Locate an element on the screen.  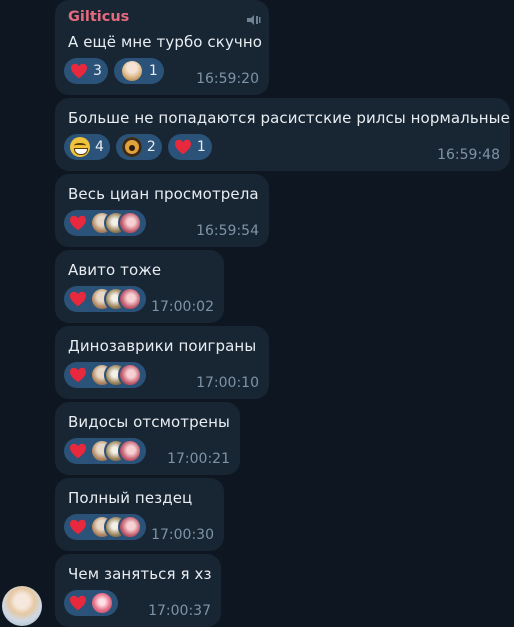
reaction-count: 4 is located at coordinates (99, 147).